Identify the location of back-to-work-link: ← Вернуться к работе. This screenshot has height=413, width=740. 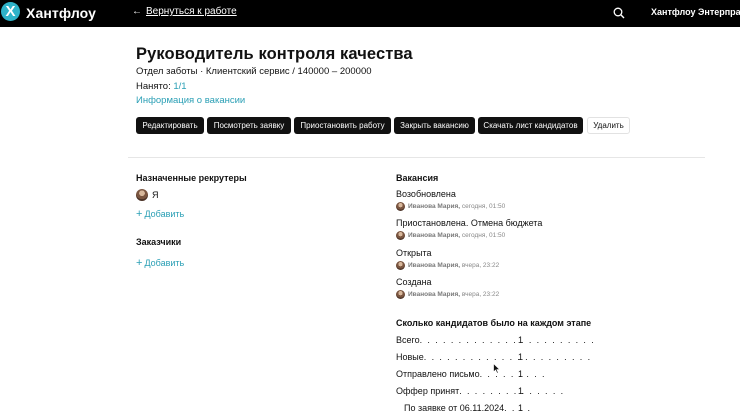
(184, 11).